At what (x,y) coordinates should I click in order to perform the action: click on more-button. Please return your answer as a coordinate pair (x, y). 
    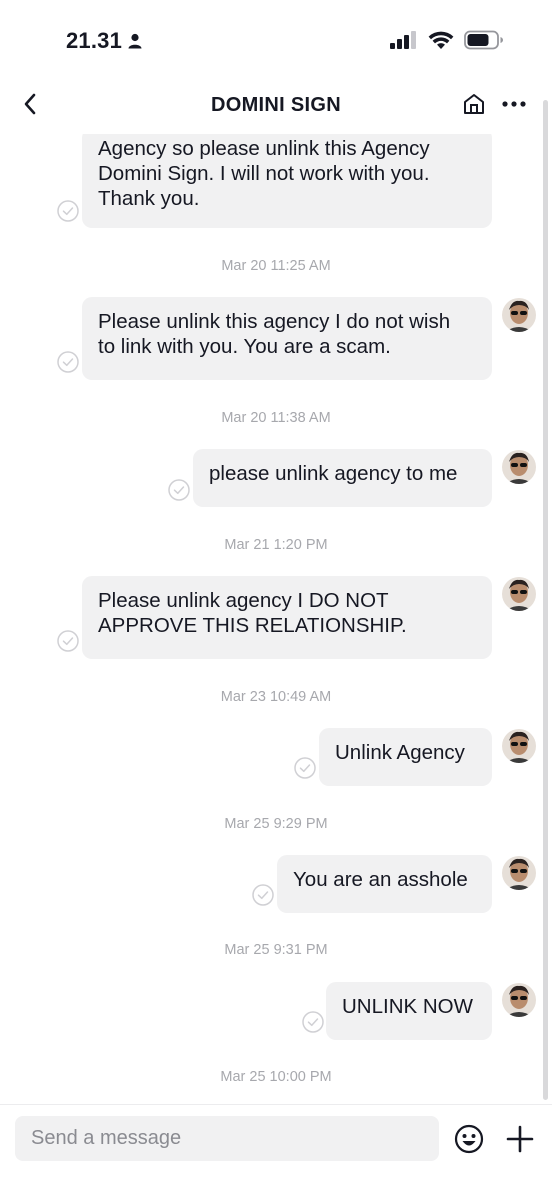
    Looking at the image, I should click on (514, 104).